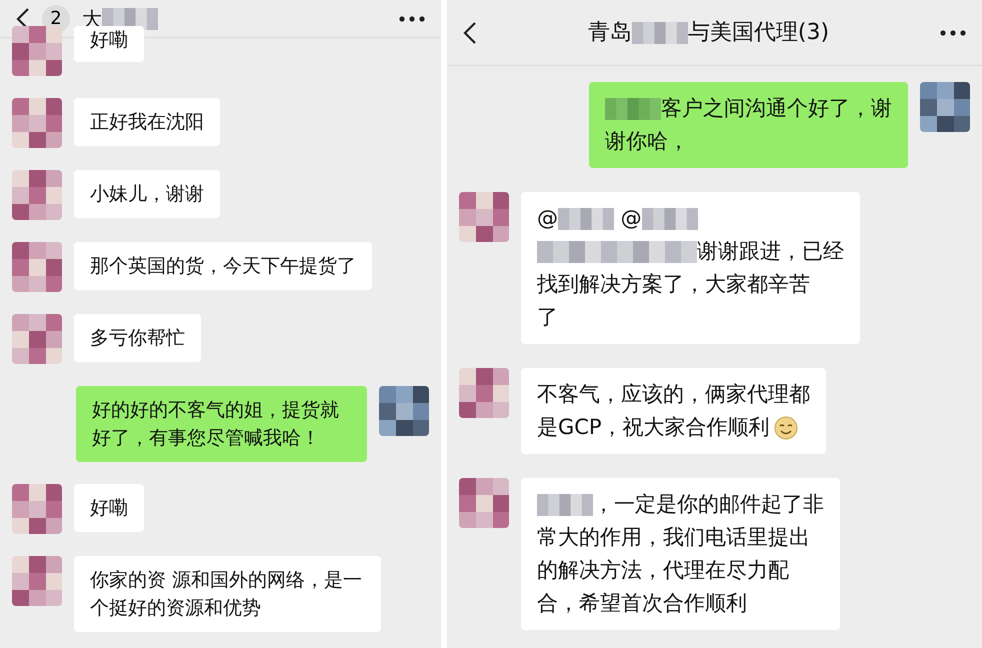  I want to click on message-text: 正好我在沈阳, so click(147, 122).